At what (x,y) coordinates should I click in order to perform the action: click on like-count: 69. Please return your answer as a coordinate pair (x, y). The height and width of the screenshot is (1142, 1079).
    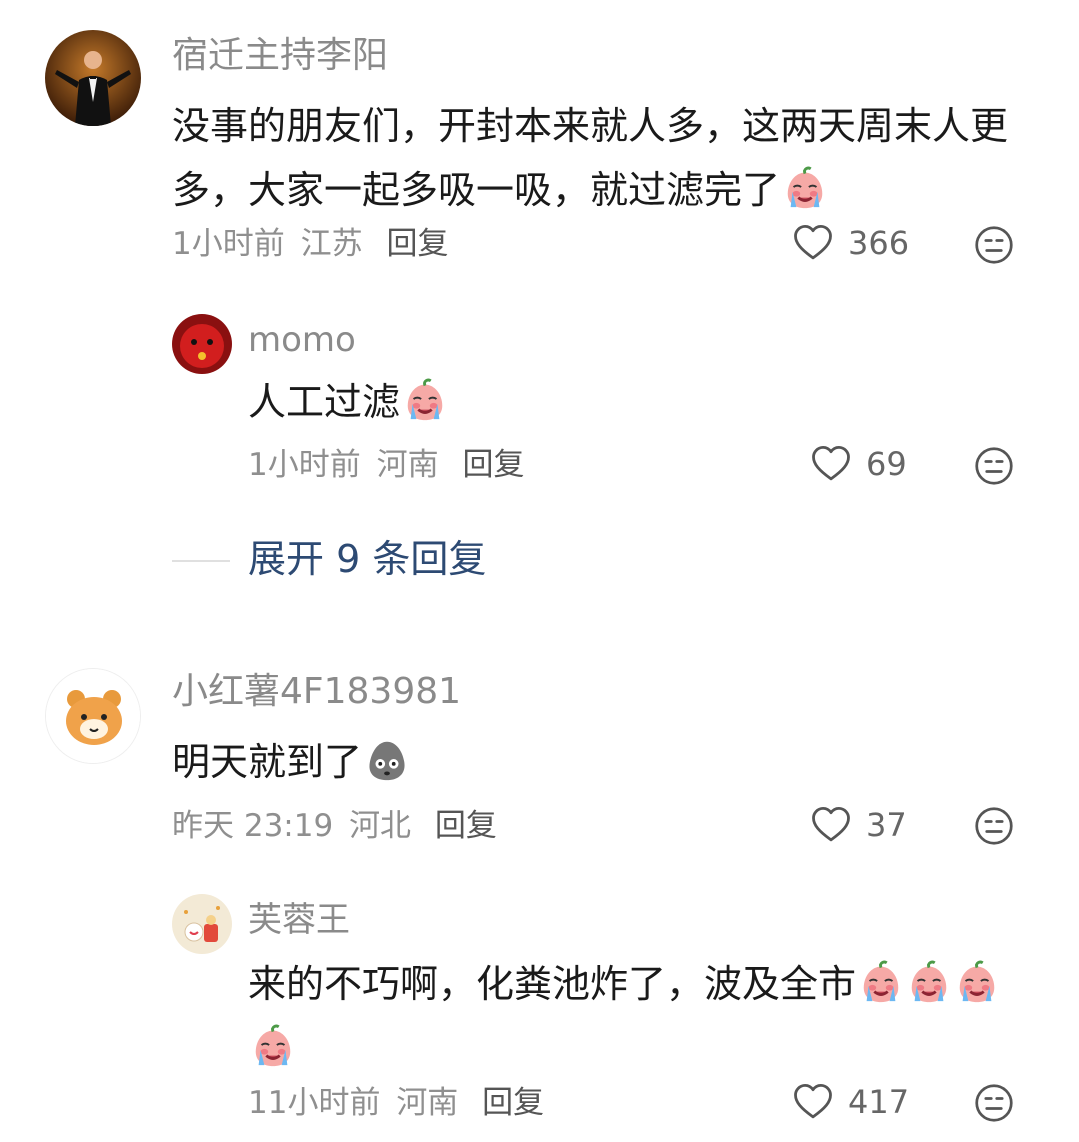
    Looking at the image, I should click on (886, 464).